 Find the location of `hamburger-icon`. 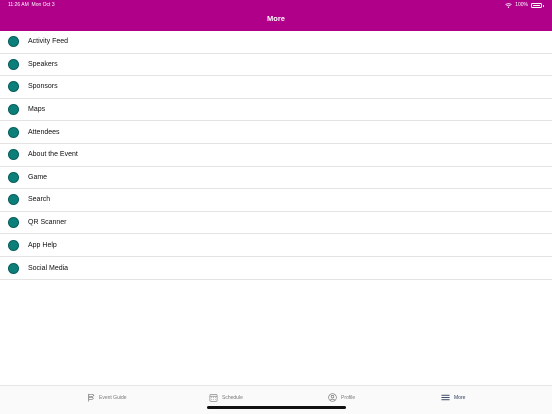

hamburger-icon is located at coordinates (445, 397).